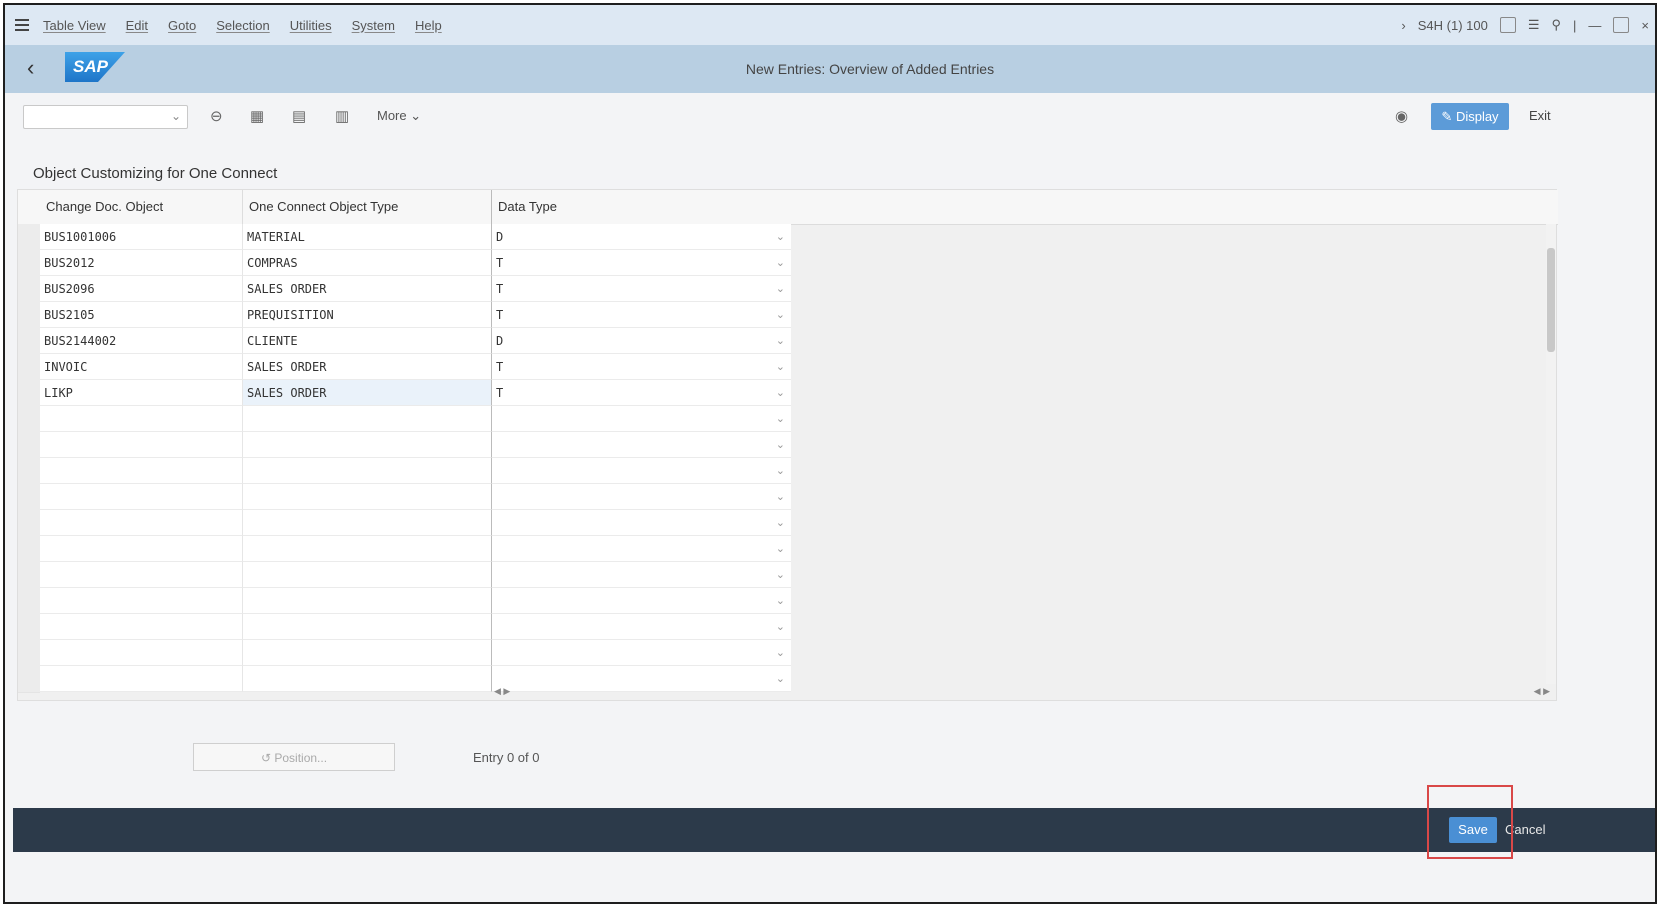  What do you see at coordinates (366, 207) in the screenshot?
I see `column-header: One Connect Object Type` at bounding box center [366, 207].